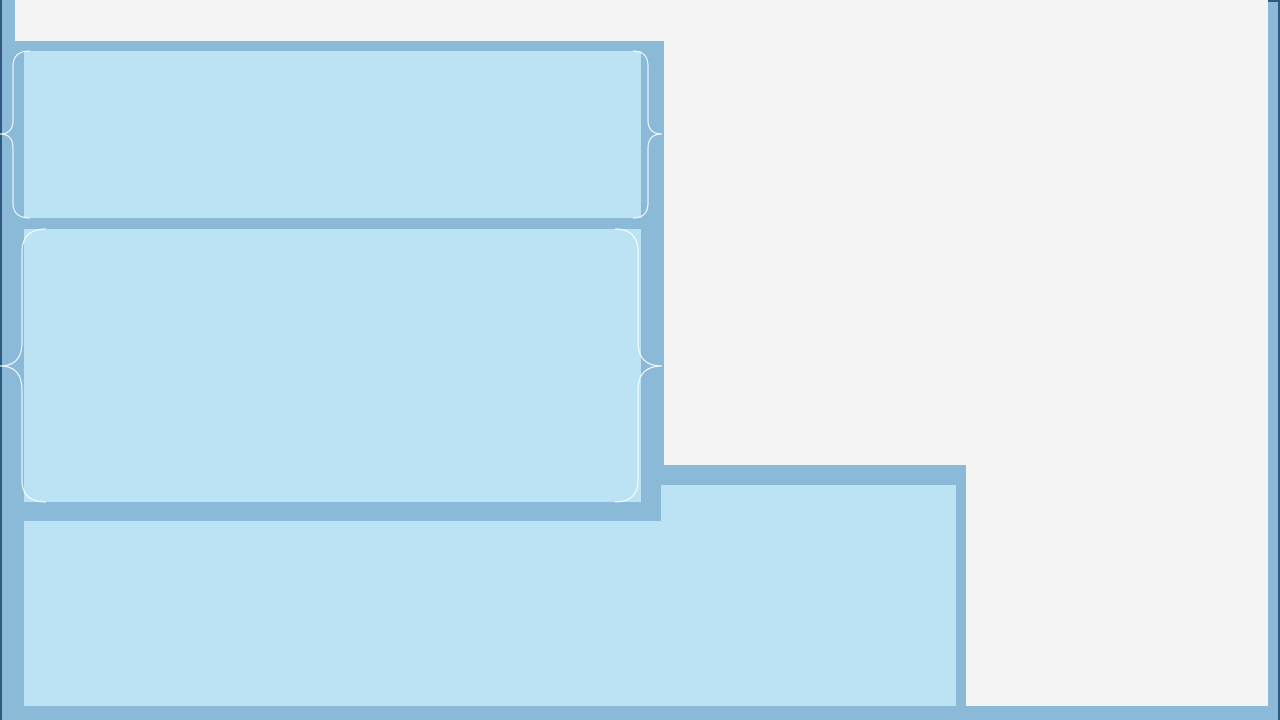 The height and width of the screenshot is (720, 1280). Describe the element at coordinates (332, 134) in the screenshot. I see `panel-top-left` at that location.